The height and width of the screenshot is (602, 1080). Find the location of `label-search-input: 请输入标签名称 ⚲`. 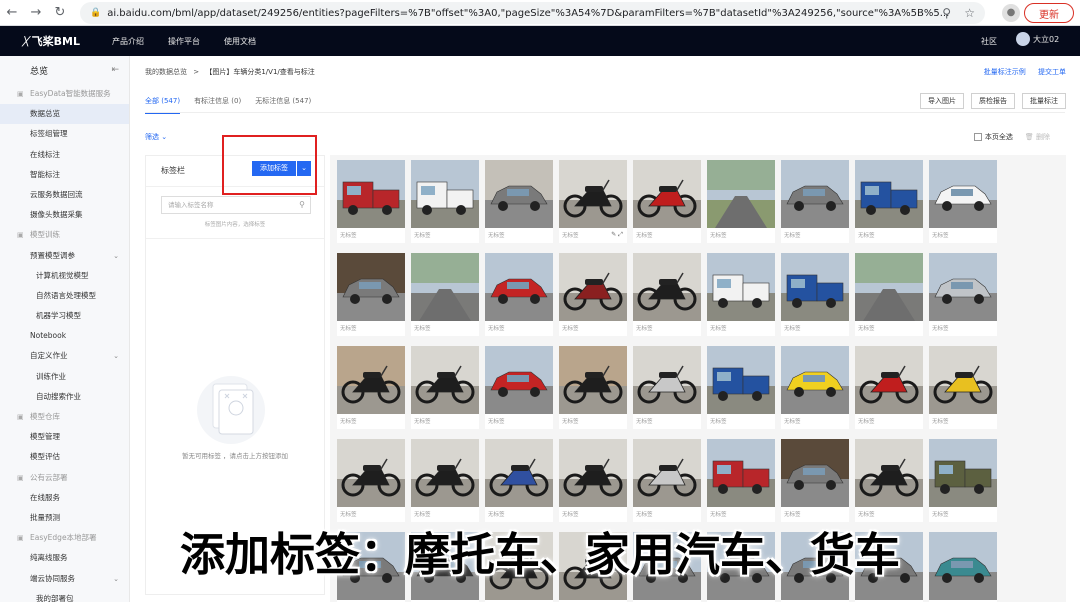

label-search-input: 请输入标签名称 ⚲ is located at coordinates (236, 205).